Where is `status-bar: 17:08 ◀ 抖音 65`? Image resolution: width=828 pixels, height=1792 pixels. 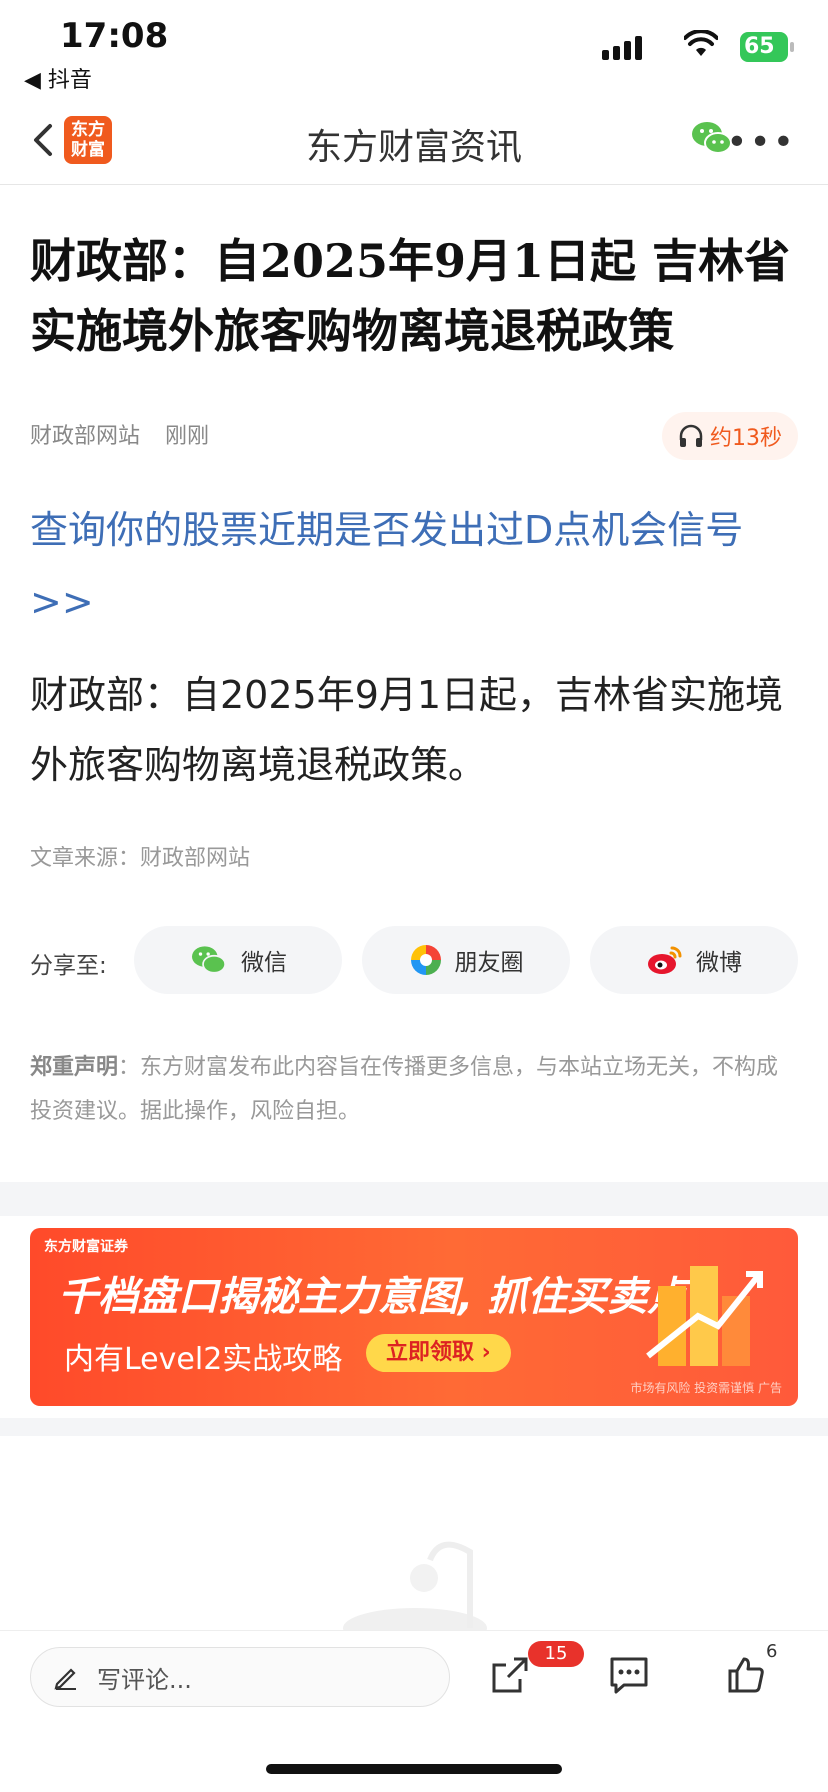
status-bar: 17:08 ◀ 抖音 65 is located at coordinates (414, 50).